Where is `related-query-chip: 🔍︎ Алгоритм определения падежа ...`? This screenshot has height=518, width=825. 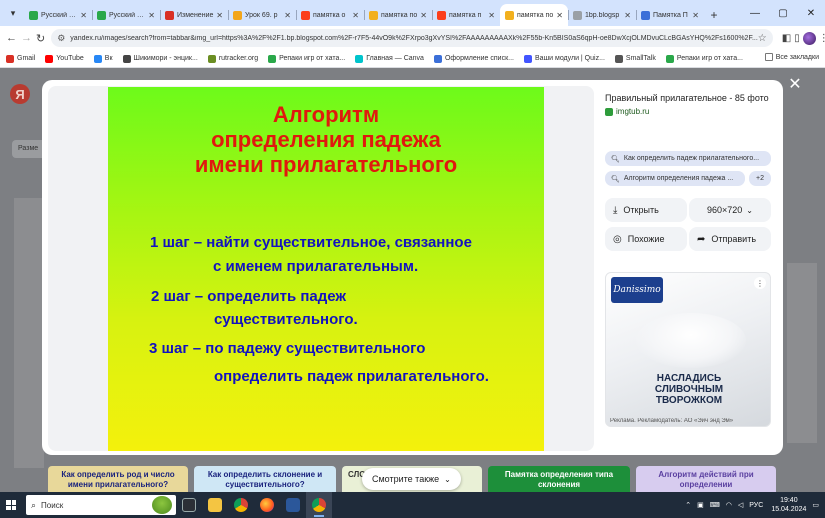
related-query-chip: 🔍︎ Алгоритм определения падежа ... is located at coordinates (675, 178).